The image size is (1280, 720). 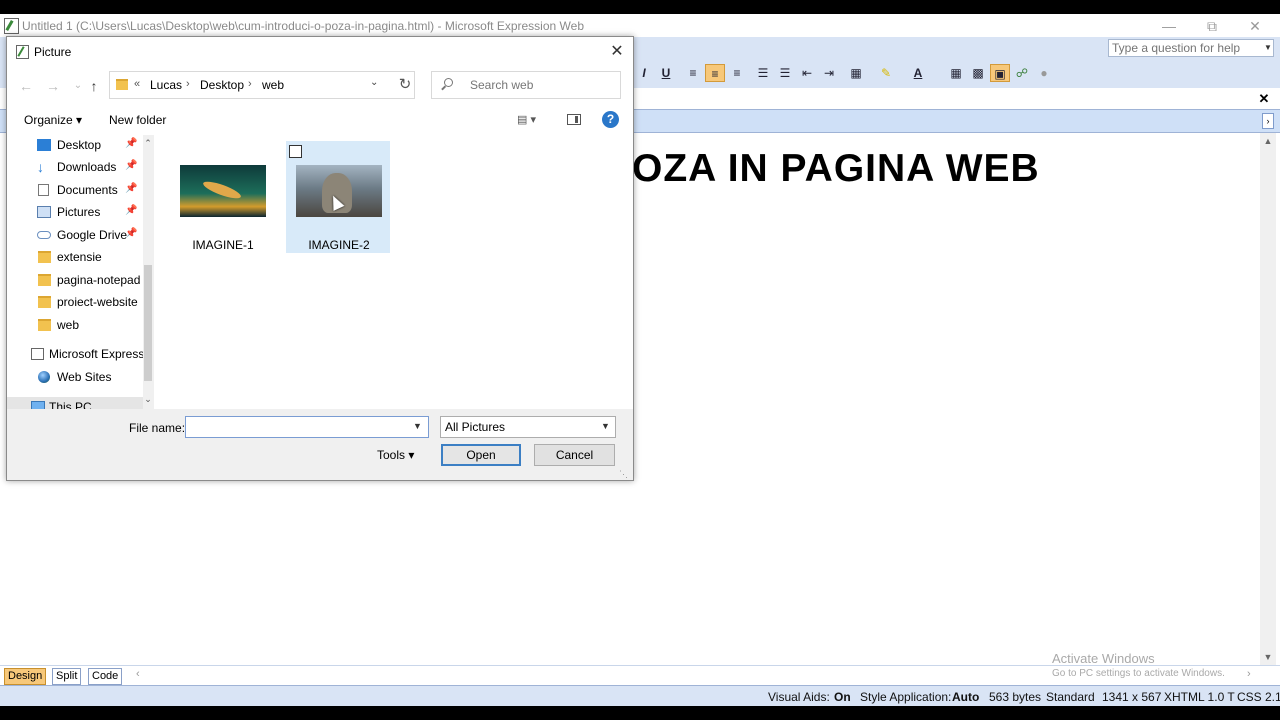 What do you see at coordinates (574, 119) in the screenshot?
I see `preview-pane-icon` at bounding box center [574, 119].